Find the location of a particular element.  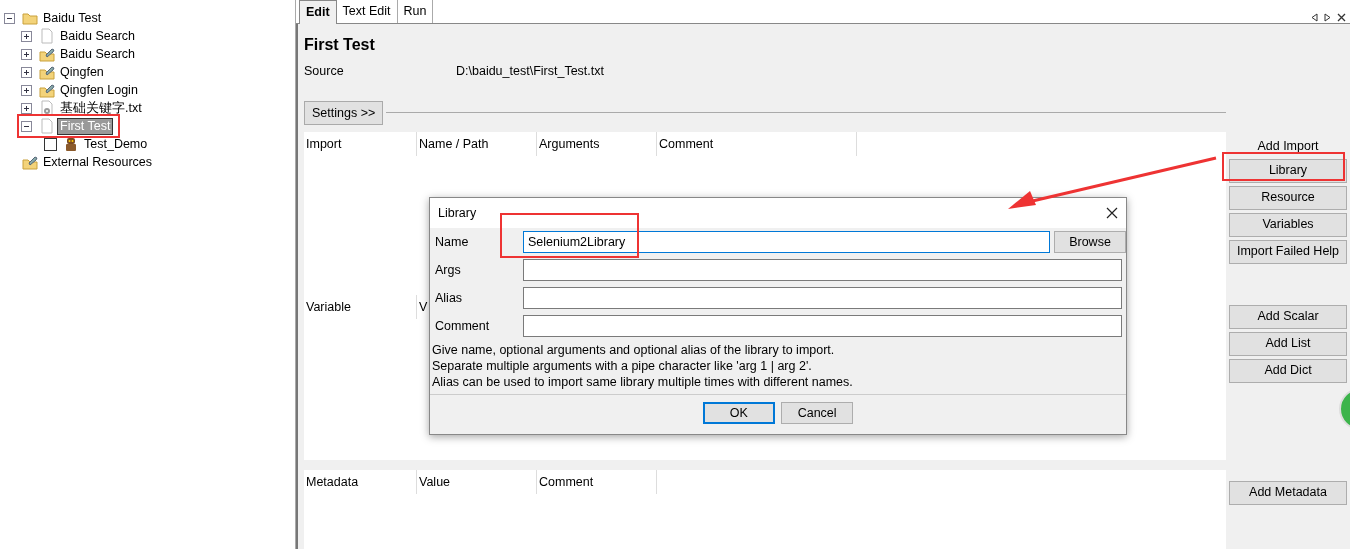

help-text: Give name, optional arguments and optional alias of the library to import. is located at coordinates (634, 350).